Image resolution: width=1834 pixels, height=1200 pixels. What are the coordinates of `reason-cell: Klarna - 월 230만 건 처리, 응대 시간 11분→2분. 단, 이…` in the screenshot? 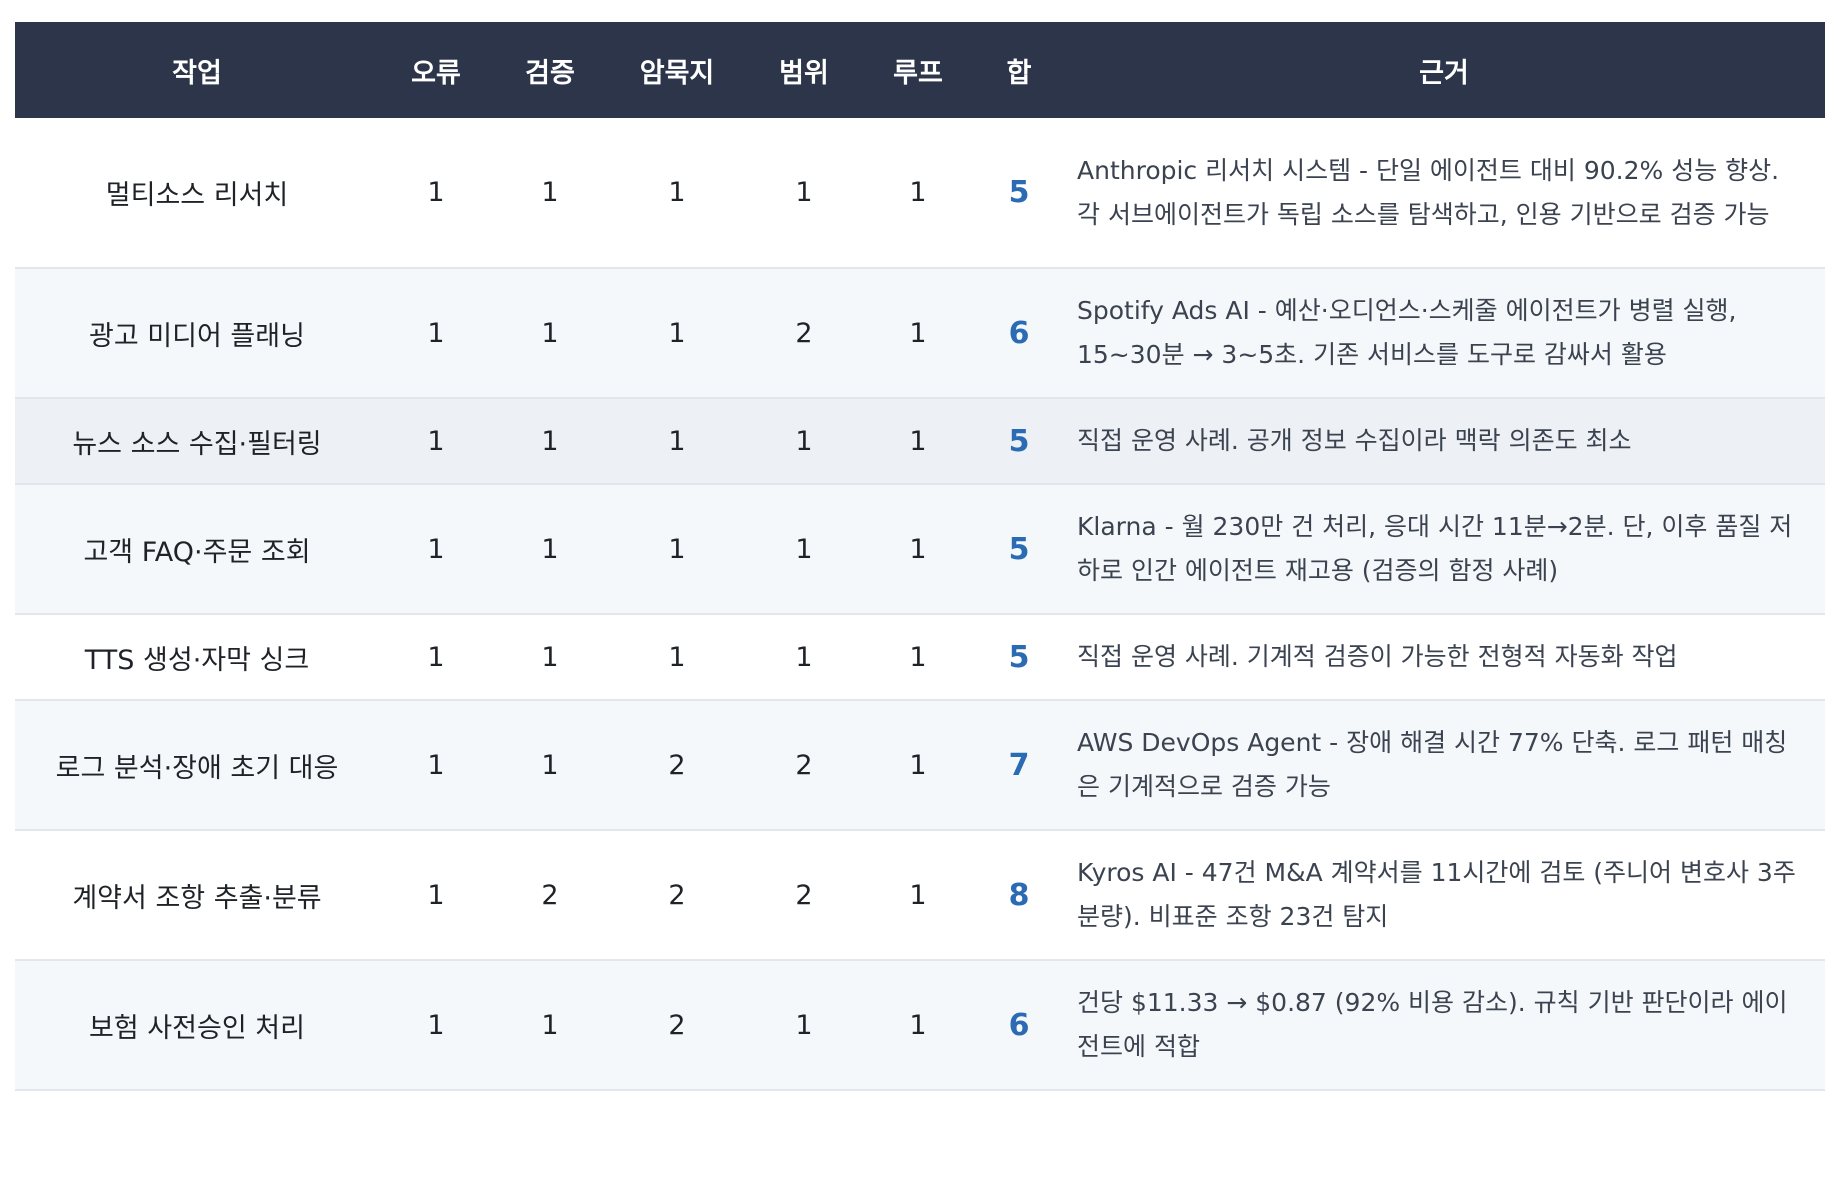 It's located at (1435, 548).